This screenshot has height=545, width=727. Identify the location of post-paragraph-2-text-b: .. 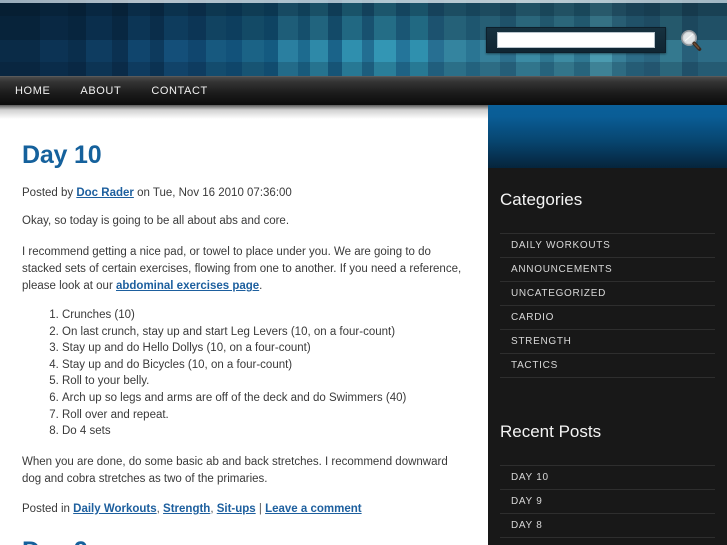
(261, 286).